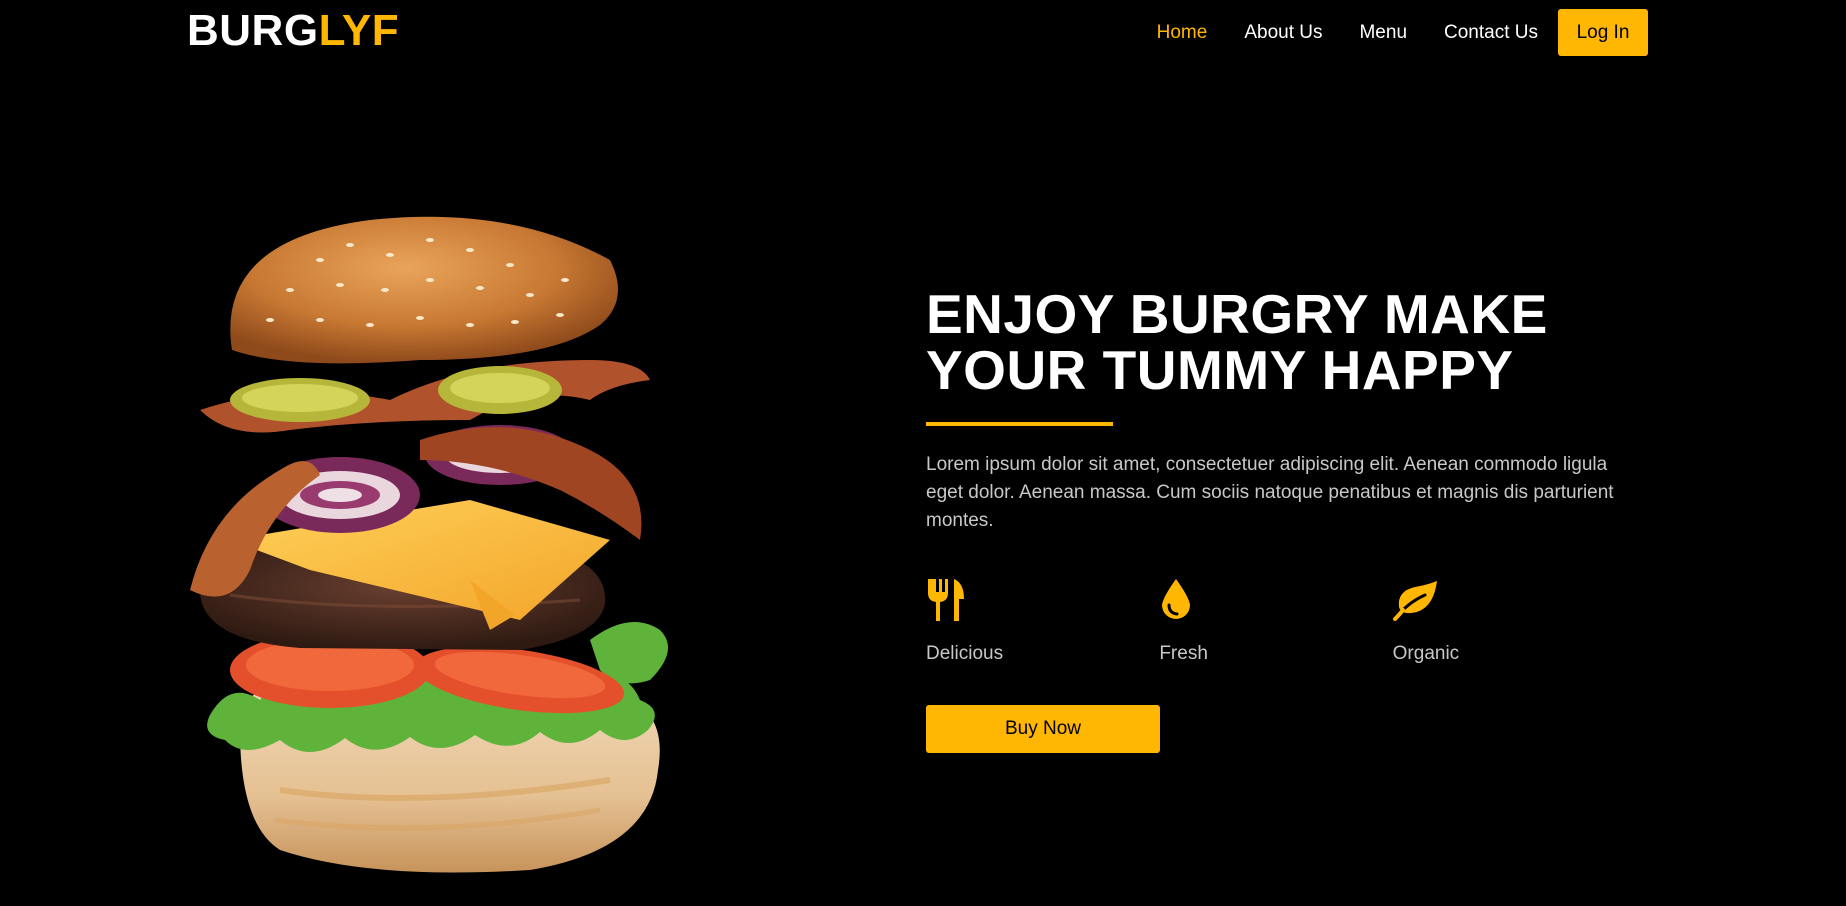 This screenshot has height=906, width=1846. Describe the element at coordinates (1220, 370) in the screenshot. I see `hero-title-line2: YOUR TUMMY HAPPY` at that location.